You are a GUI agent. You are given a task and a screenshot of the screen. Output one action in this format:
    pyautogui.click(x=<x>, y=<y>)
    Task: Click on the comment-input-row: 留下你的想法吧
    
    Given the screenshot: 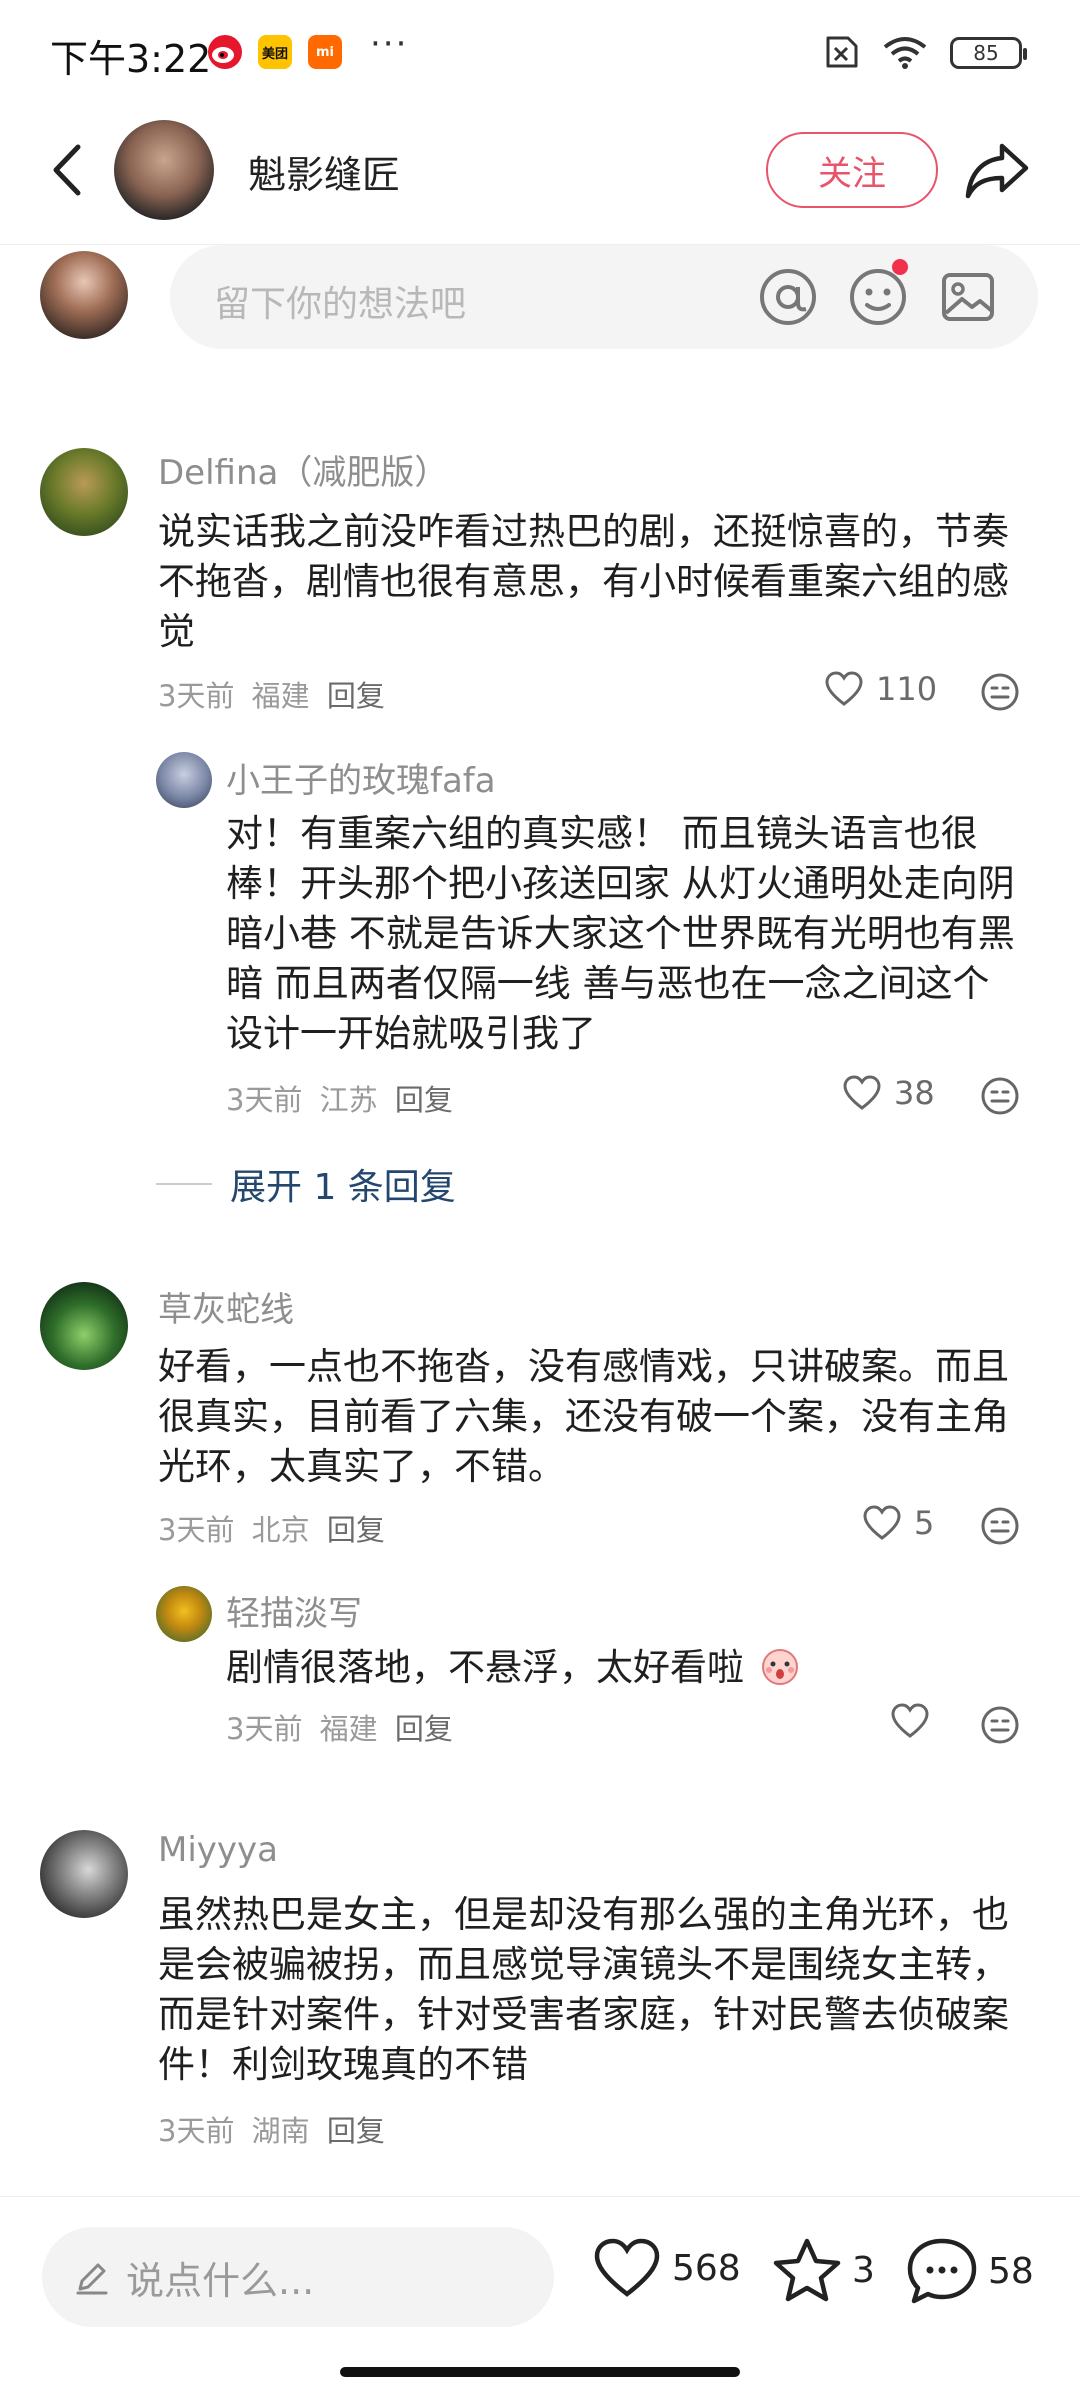 What is the action you would take?
    pyautogui.click(x=540, y=300)
    